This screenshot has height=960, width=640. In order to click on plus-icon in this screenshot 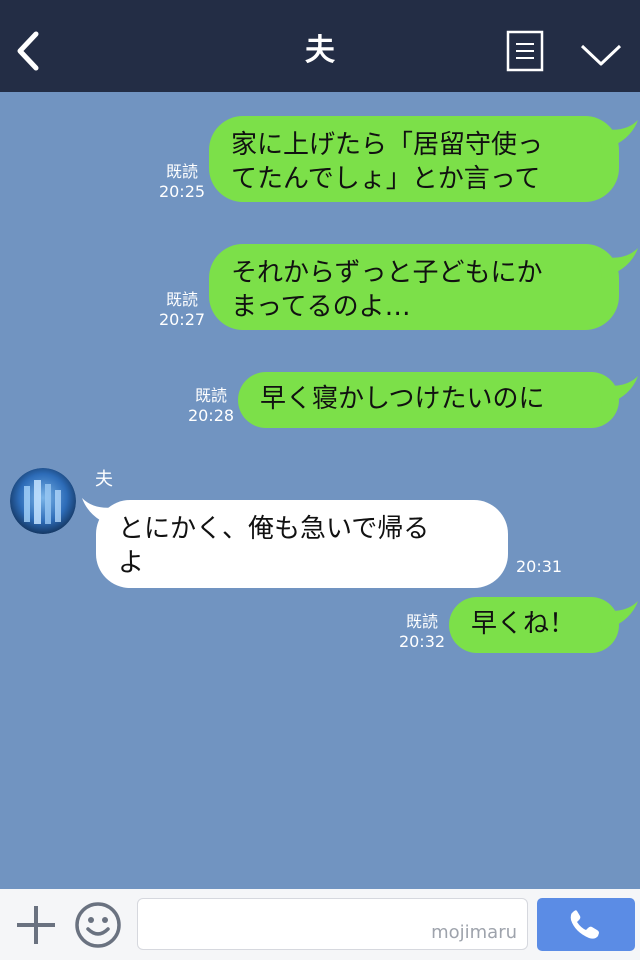, I will do `click(36, 925)`.